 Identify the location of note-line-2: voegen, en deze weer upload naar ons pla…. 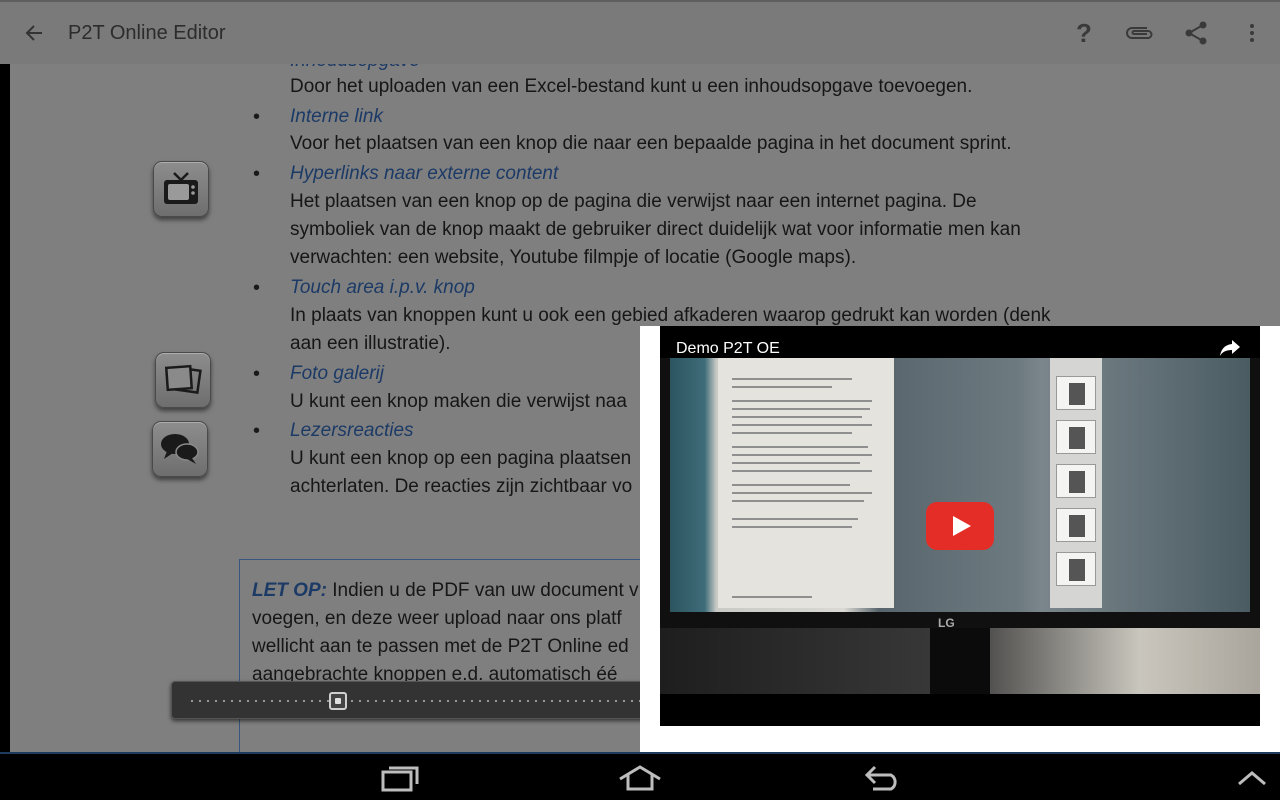
(437, 618).